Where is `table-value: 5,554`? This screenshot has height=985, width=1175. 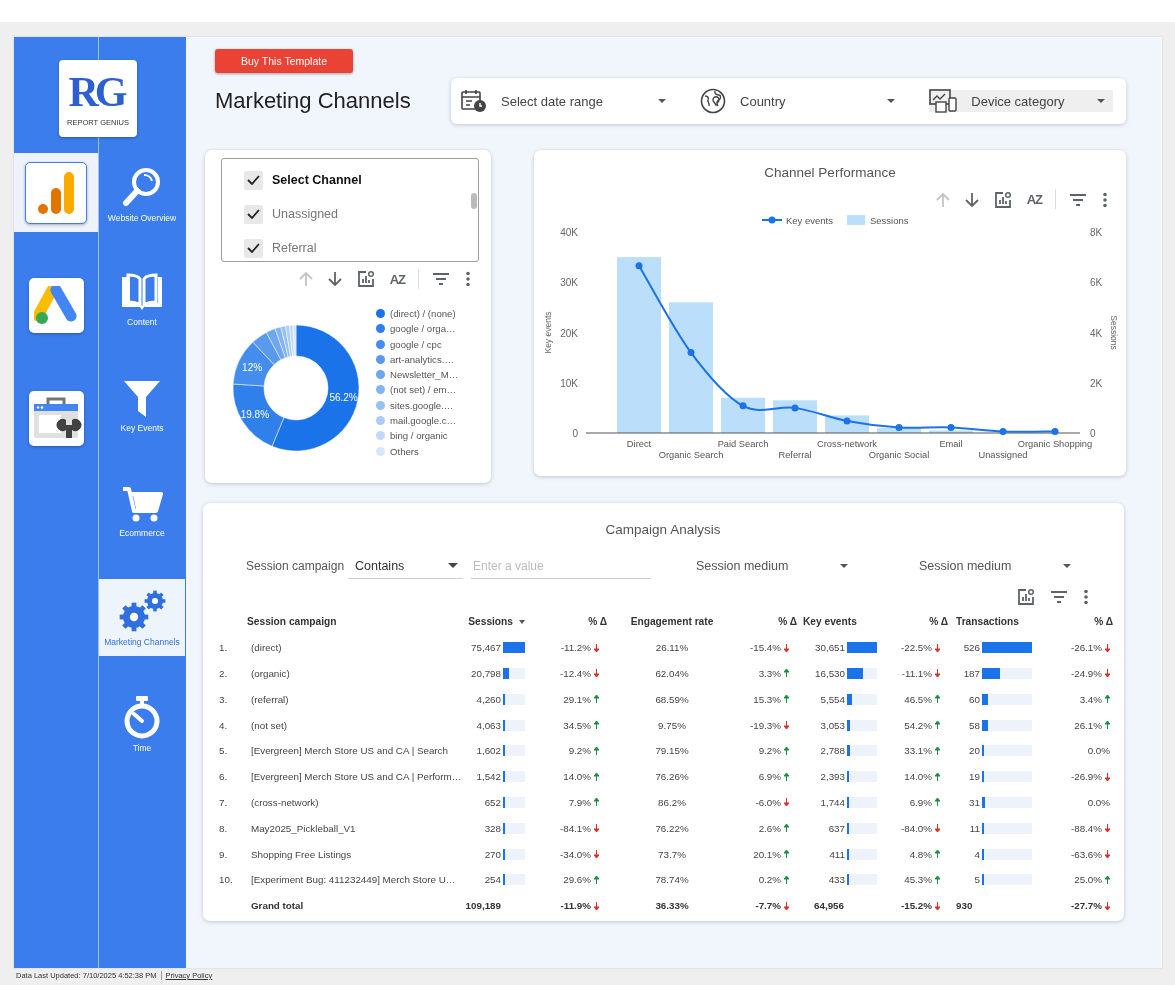
table-value: 5,554 is located at coordinates (832, 699).